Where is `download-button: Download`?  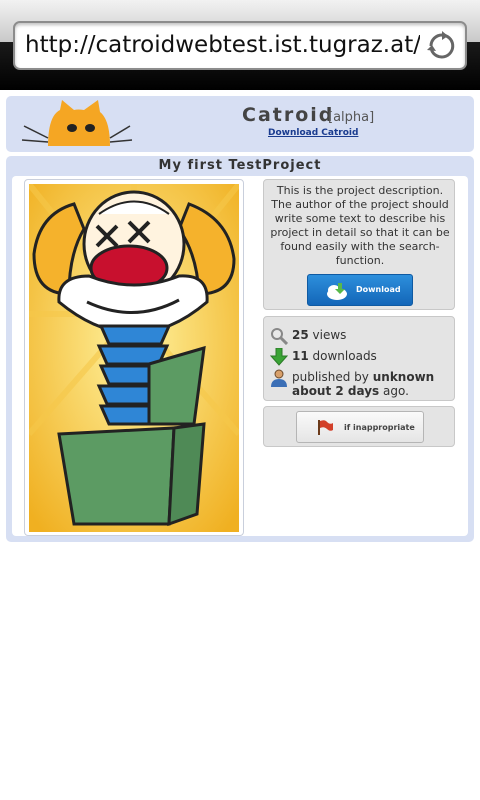 download-button: Download is located at coordinates (360, 290).